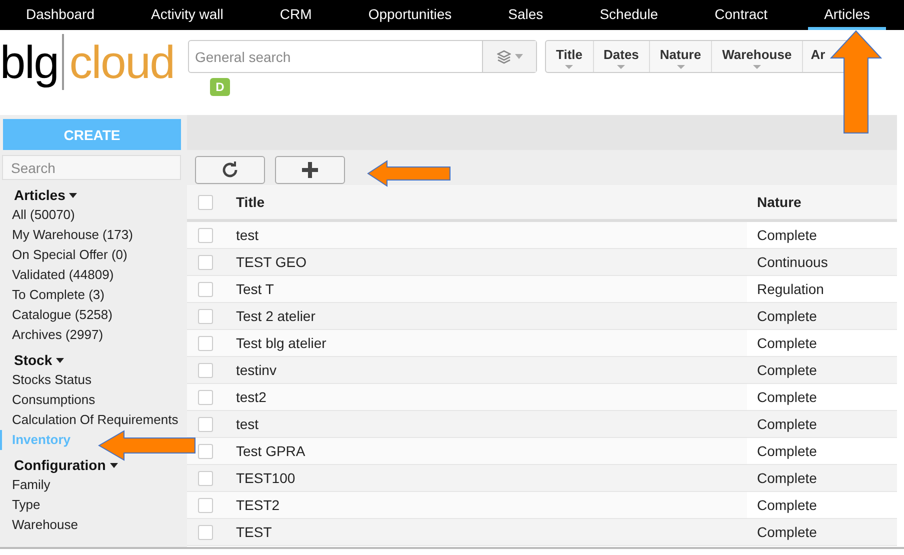  What do you see at coordinates (220, 87) in the screenshot?
I see `badge: D` at bounding box center [220, 87].